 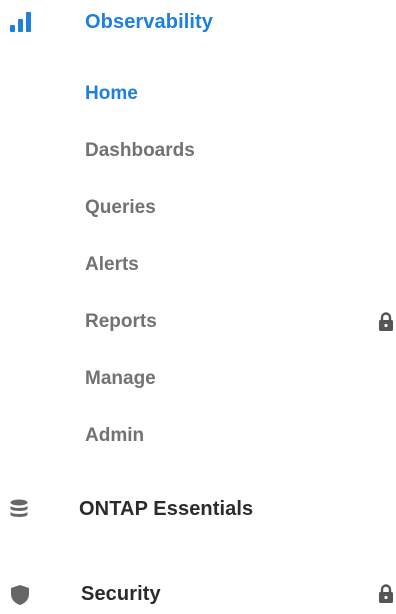 I want to click on shield-icon, so click(x=20, y=595).